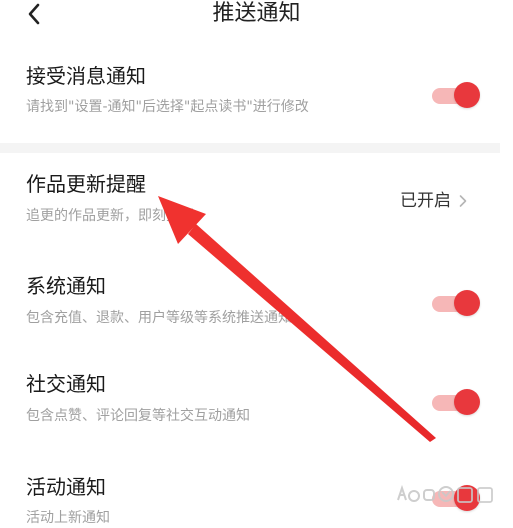 The height and width of the screenshot is (528, 513). I want to click on work-updates-status: 已开启, so click(433, 201).